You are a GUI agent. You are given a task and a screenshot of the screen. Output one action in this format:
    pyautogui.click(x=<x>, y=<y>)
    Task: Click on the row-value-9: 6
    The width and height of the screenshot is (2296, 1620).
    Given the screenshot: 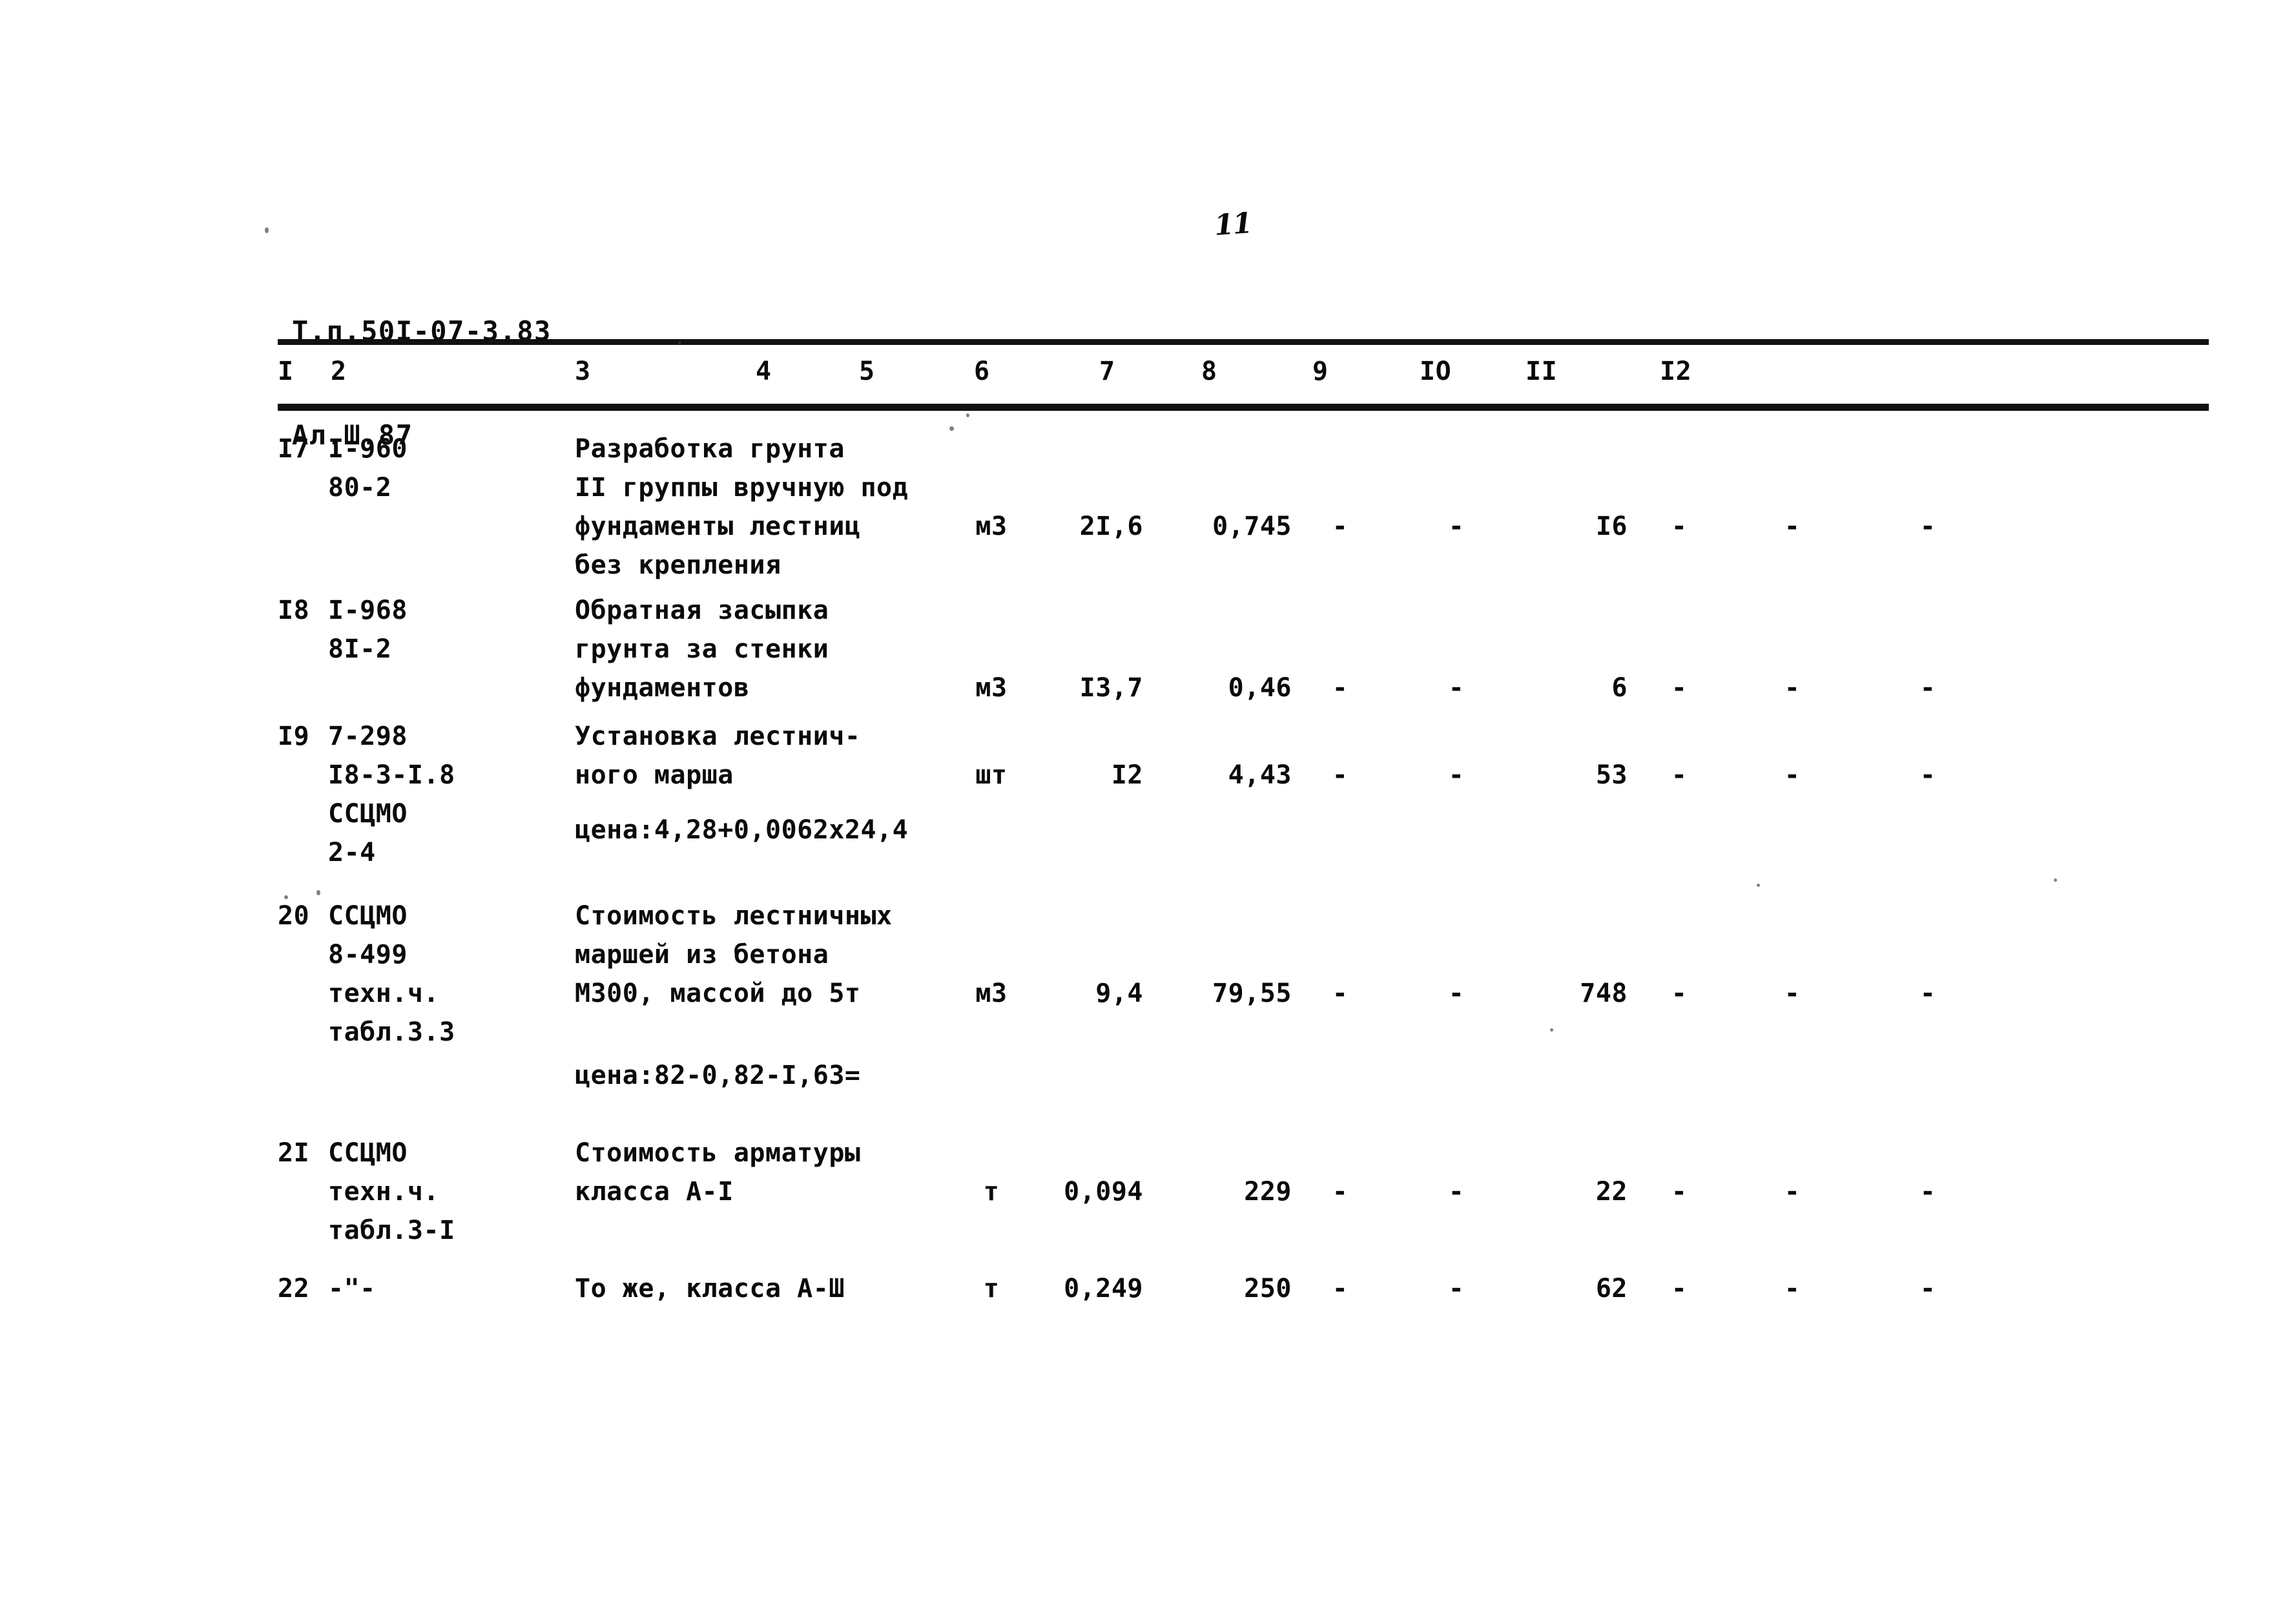 What is the action you would take?
    pyautogui.click(x=1619, y=688)
    